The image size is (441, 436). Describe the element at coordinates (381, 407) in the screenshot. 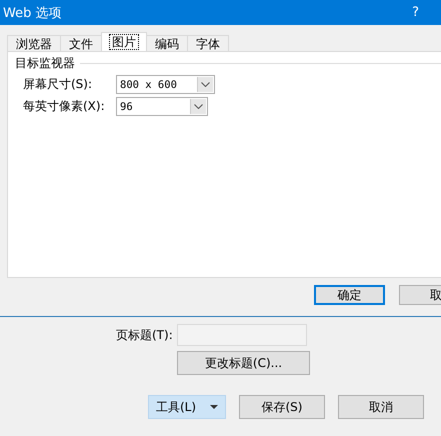

I see `footer-button: 取消` at that location.